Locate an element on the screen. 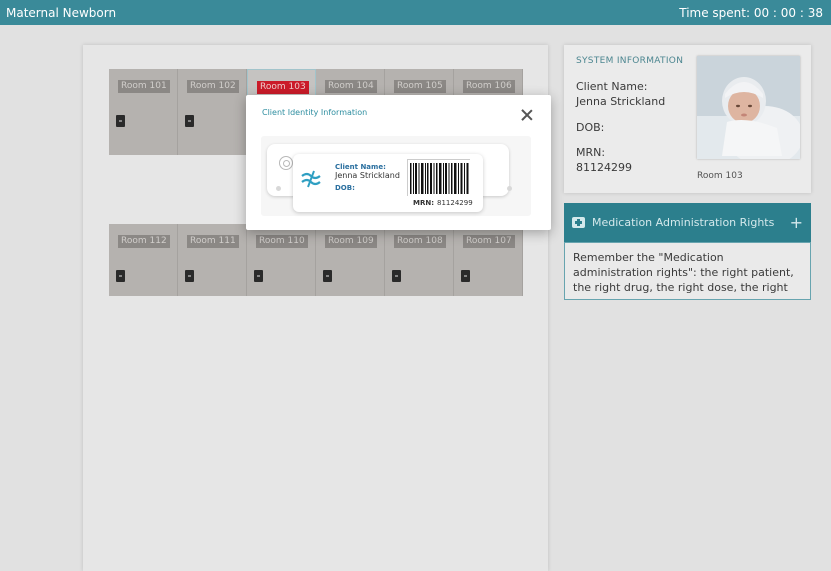 This screenshot has width=831, height=571. band-name-value: Jenna Strickland is located at coordinates (367, 175).